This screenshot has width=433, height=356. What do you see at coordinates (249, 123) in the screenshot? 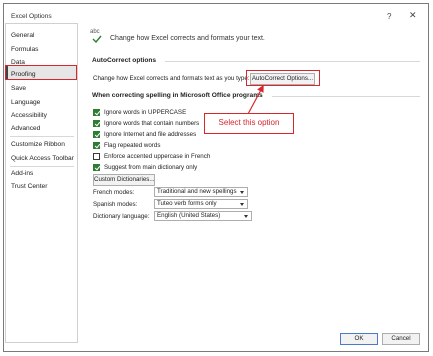
I see `select-this-option-callout: Select this option` at bounding box center [249, 123].